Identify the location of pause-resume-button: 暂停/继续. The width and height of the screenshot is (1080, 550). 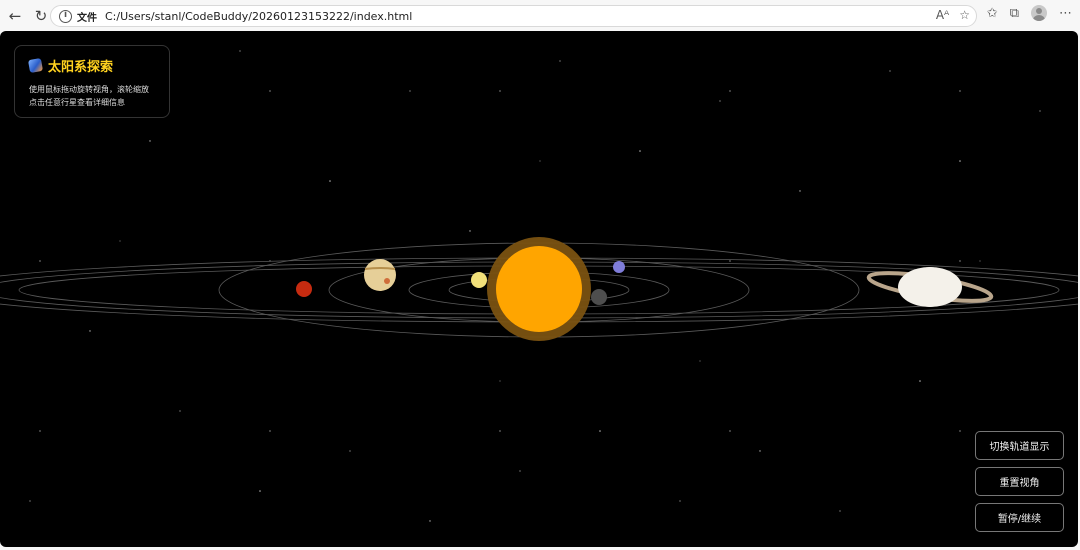
(1019, 517).